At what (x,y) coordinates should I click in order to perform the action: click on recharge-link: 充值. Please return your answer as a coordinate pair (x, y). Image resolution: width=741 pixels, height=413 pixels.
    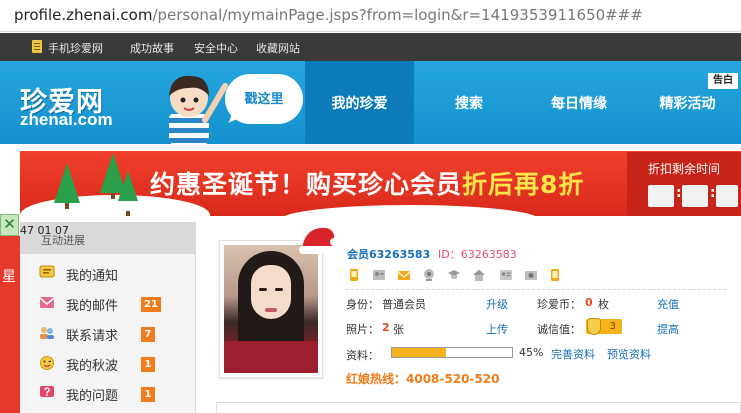
    Looking at the image, I should click on (668, 304).